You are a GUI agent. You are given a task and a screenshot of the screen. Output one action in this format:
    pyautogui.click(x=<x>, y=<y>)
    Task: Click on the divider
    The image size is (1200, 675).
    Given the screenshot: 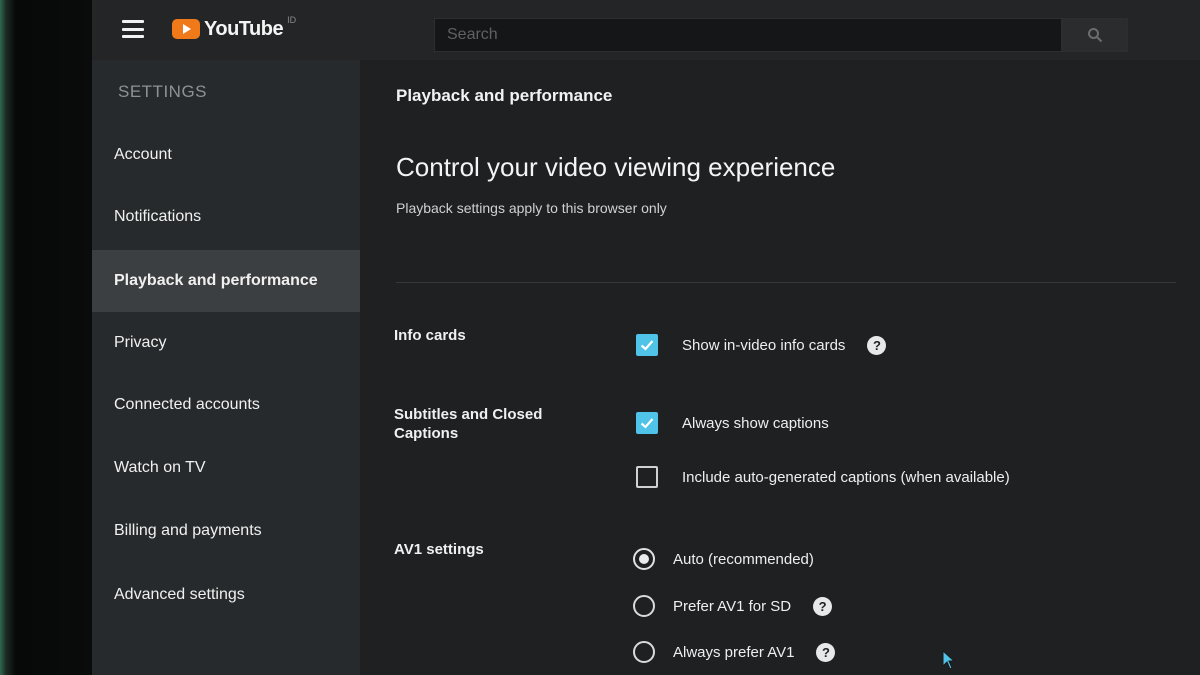 What is the action you would take?
    pyautogui.click(x=786, y=282)
    